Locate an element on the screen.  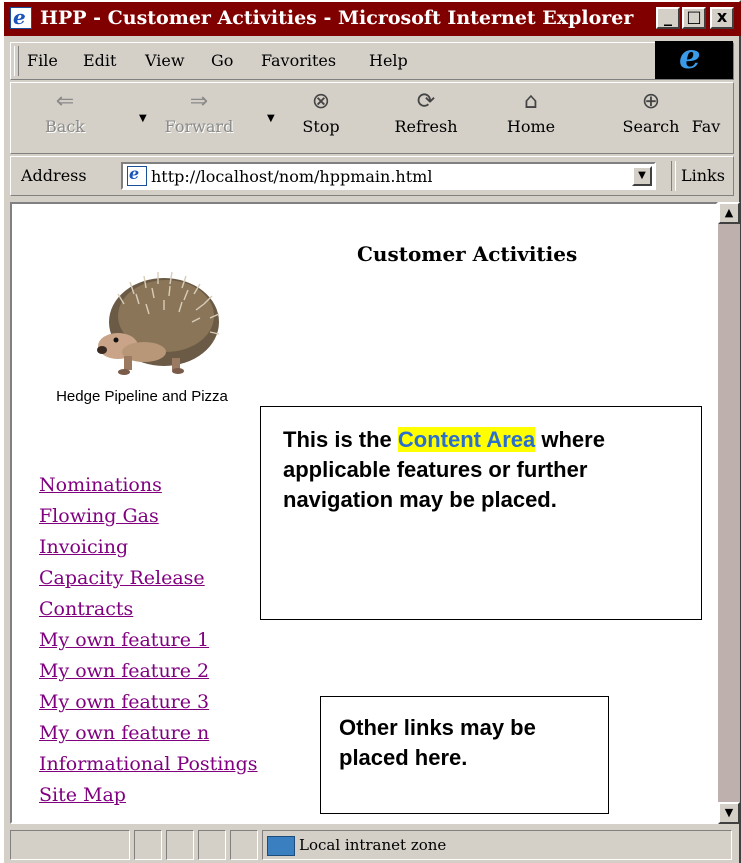
page-icon: e is located at coordinates (137, 175).